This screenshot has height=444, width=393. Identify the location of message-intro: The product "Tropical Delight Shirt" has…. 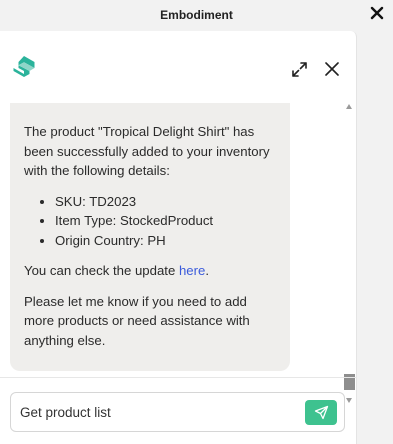
(147, 151).